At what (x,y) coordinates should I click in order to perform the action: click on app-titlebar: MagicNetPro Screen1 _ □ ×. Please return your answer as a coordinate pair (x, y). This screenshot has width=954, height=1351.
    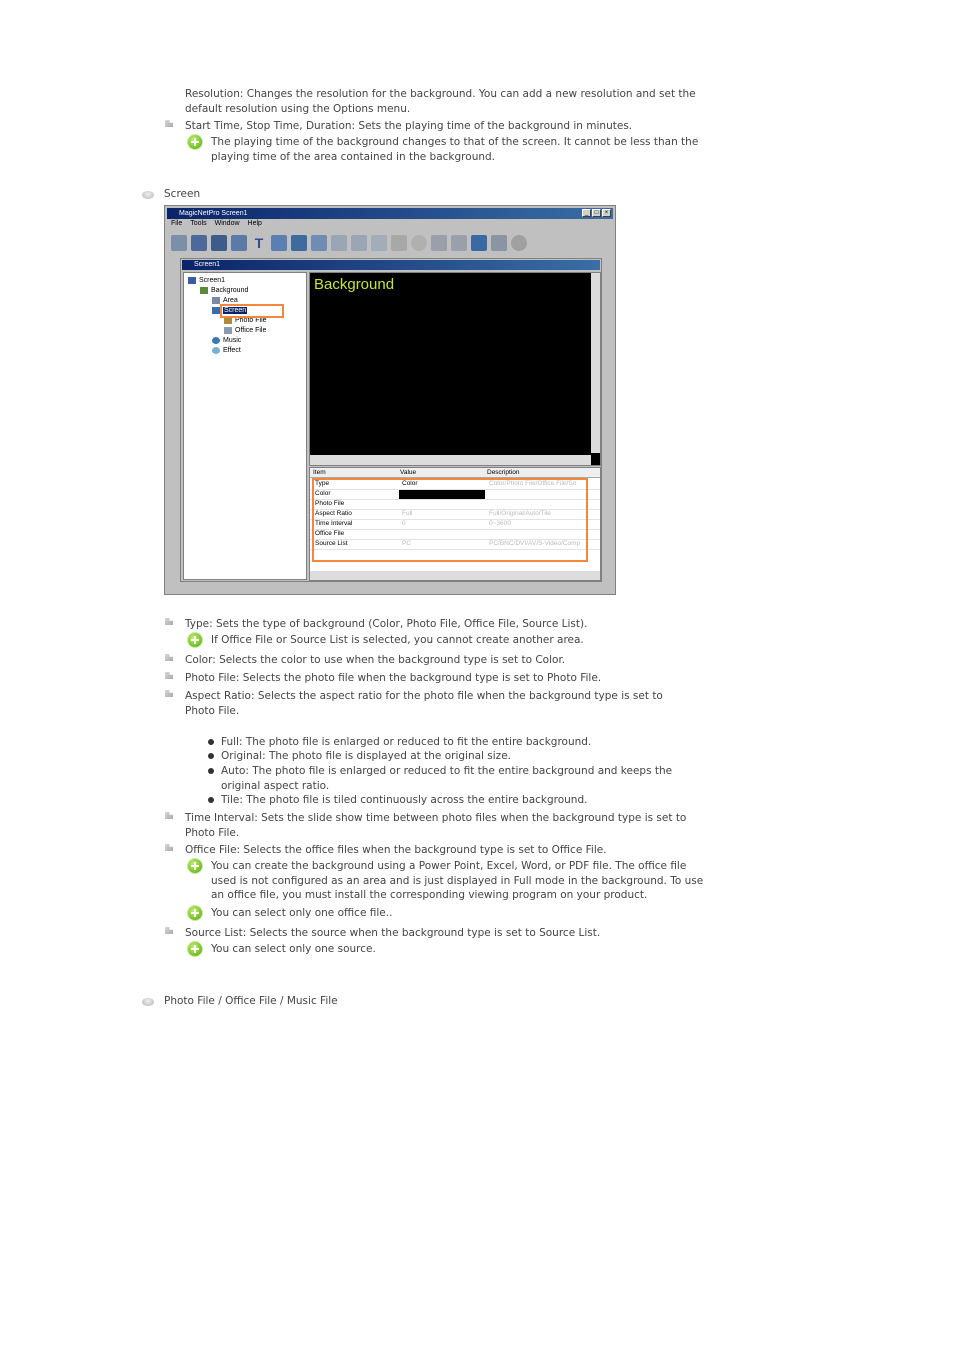
    Looking at the image, I should click on (390, 213).